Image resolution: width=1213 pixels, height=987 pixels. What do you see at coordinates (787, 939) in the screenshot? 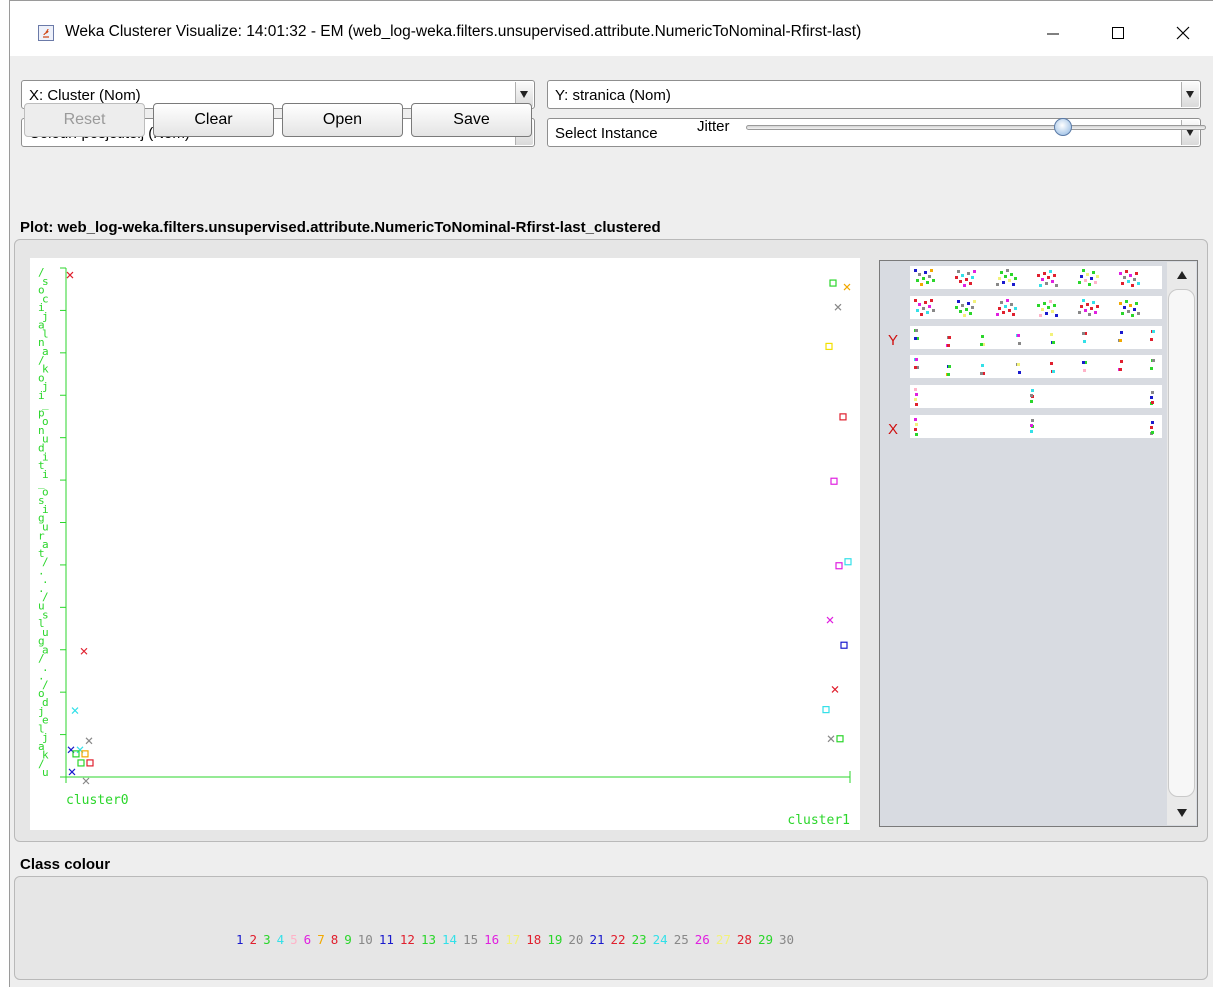
I see `class-colour-item: 30` at bounding box center [787, 939].